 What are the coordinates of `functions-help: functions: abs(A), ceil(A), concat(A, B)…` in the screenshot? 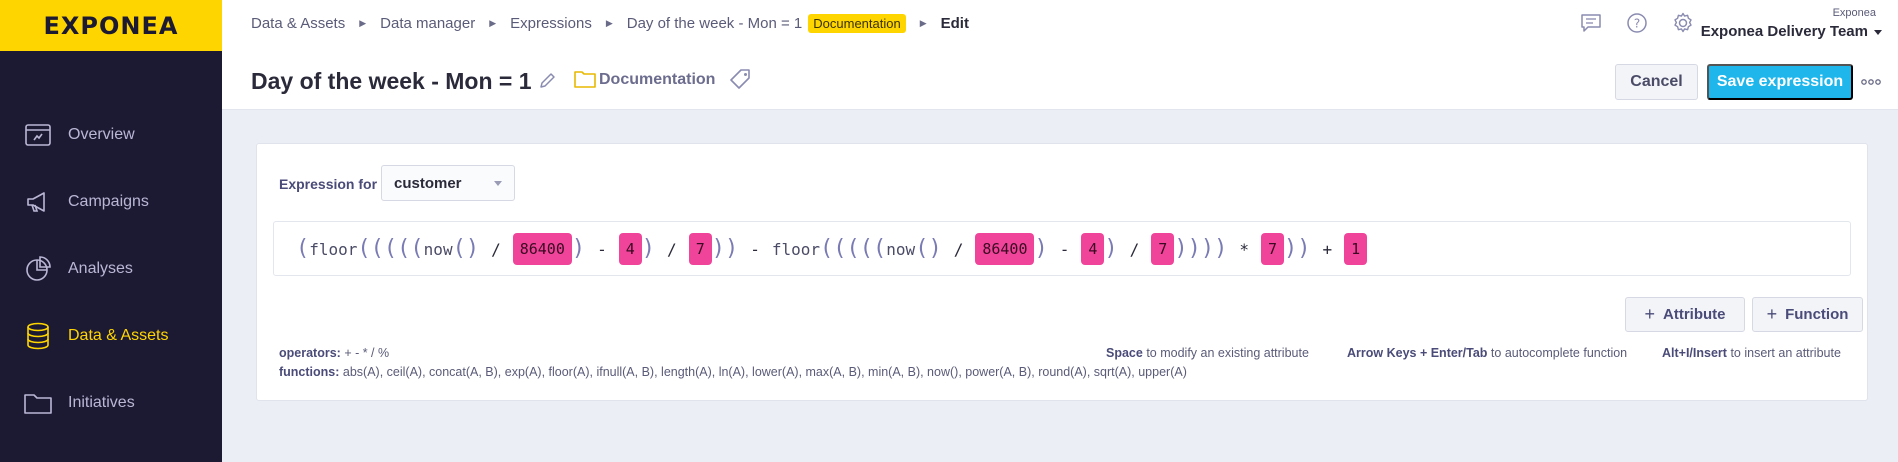 It's located at (733, 372).